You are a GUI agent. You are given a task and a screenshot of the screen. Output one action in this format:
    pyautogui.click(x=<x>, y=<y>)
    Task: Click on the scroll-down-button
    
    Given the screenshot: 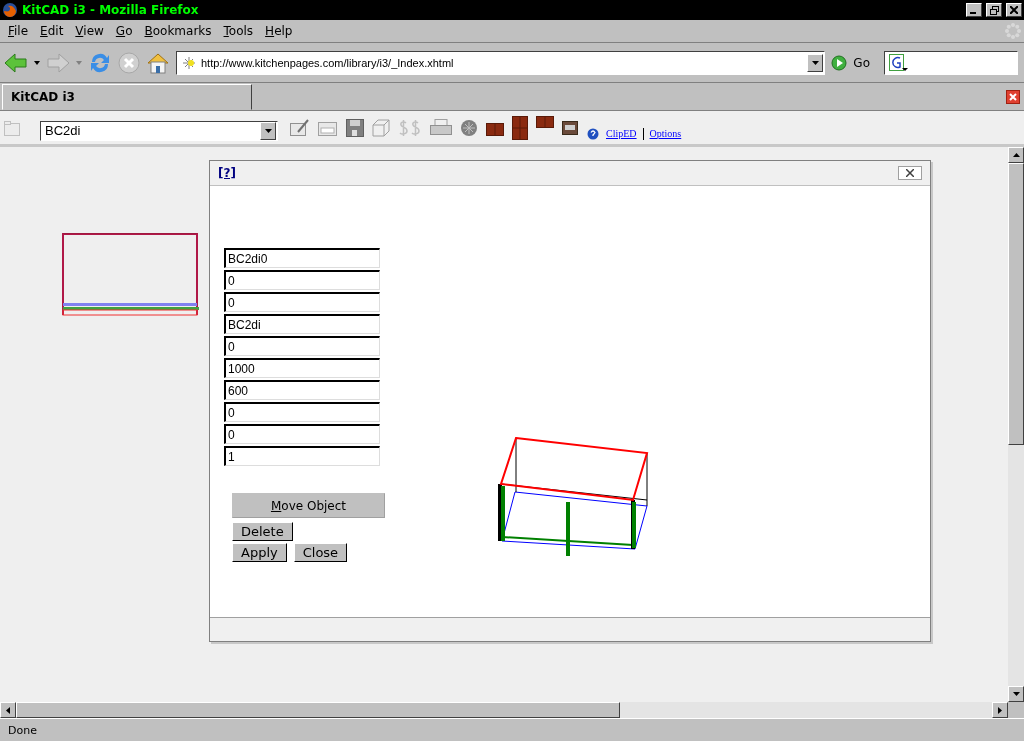 What is the action you would take?
    pyautogui.click(x=1016, y=694)
    